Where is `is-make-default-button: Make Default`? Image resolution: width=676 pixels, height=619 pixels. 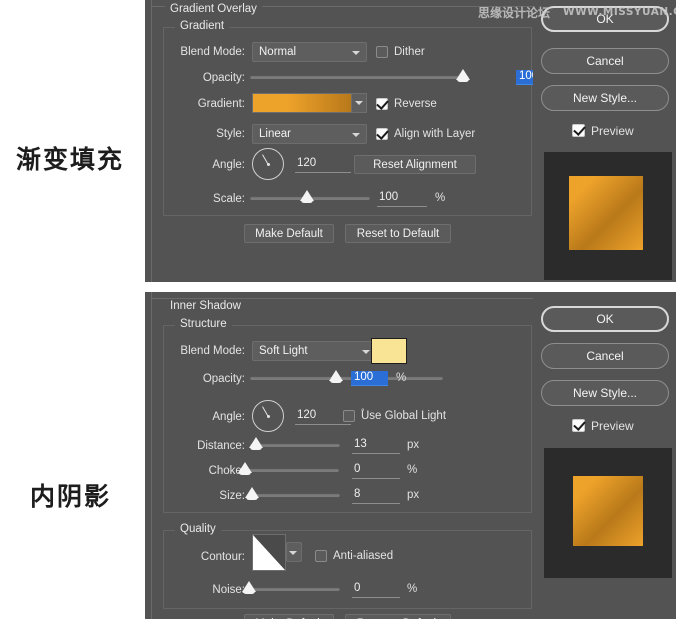 is-make-default-button: Make Default is located at coordinates (289, 616).